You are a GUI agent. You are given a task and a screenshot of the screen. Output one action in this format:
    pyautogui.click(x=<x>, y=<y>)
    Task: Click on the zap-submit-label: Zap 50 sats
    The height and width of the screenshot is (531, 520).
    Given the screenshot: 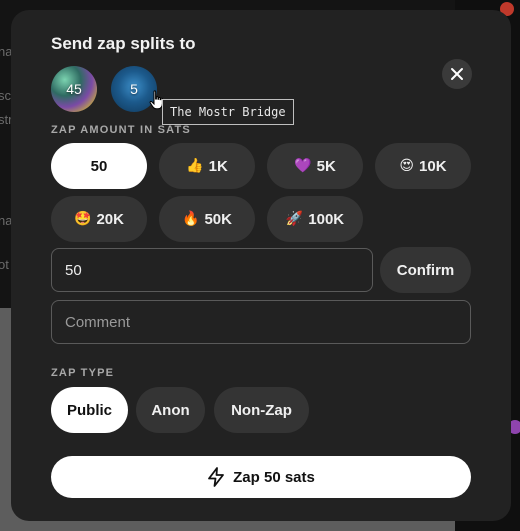 What is the action you would take?
    pyautogui.click(x=274, y=477)
    